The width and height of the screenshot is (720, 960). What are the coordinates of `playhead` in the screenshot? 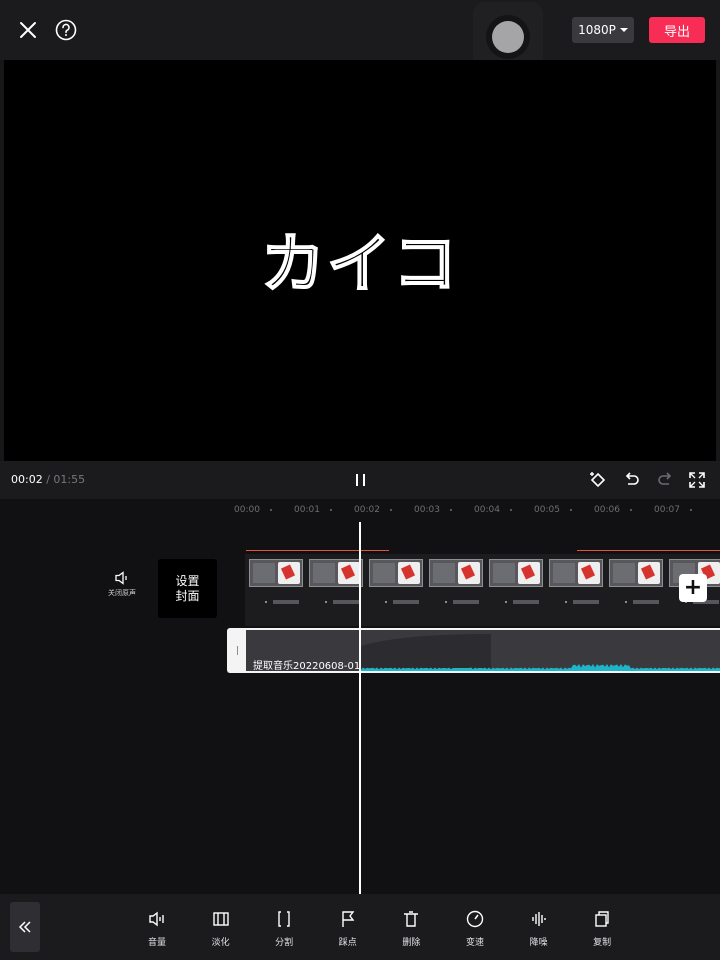 It's located at (360, 708).